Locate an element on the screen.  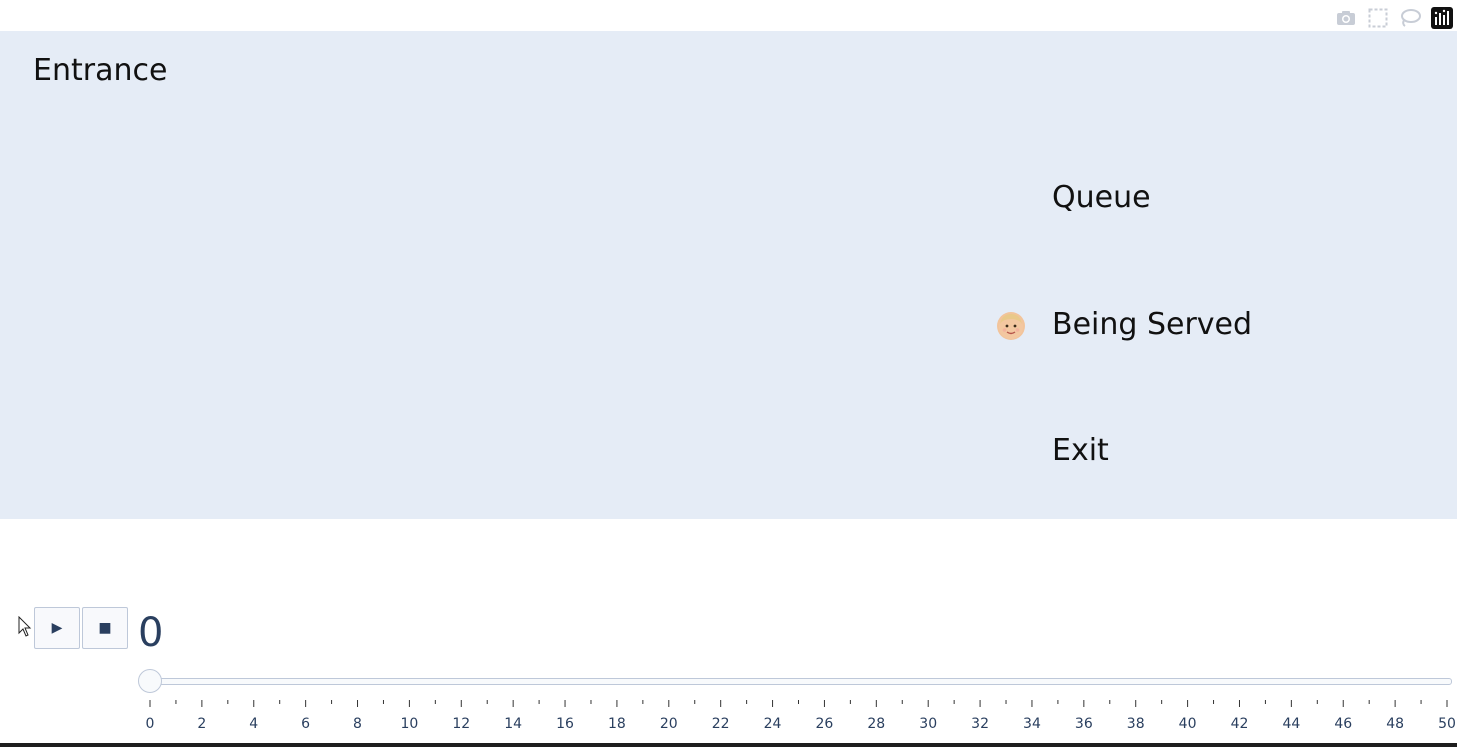
play-button: ▶ is located at coordinates (57, 628).